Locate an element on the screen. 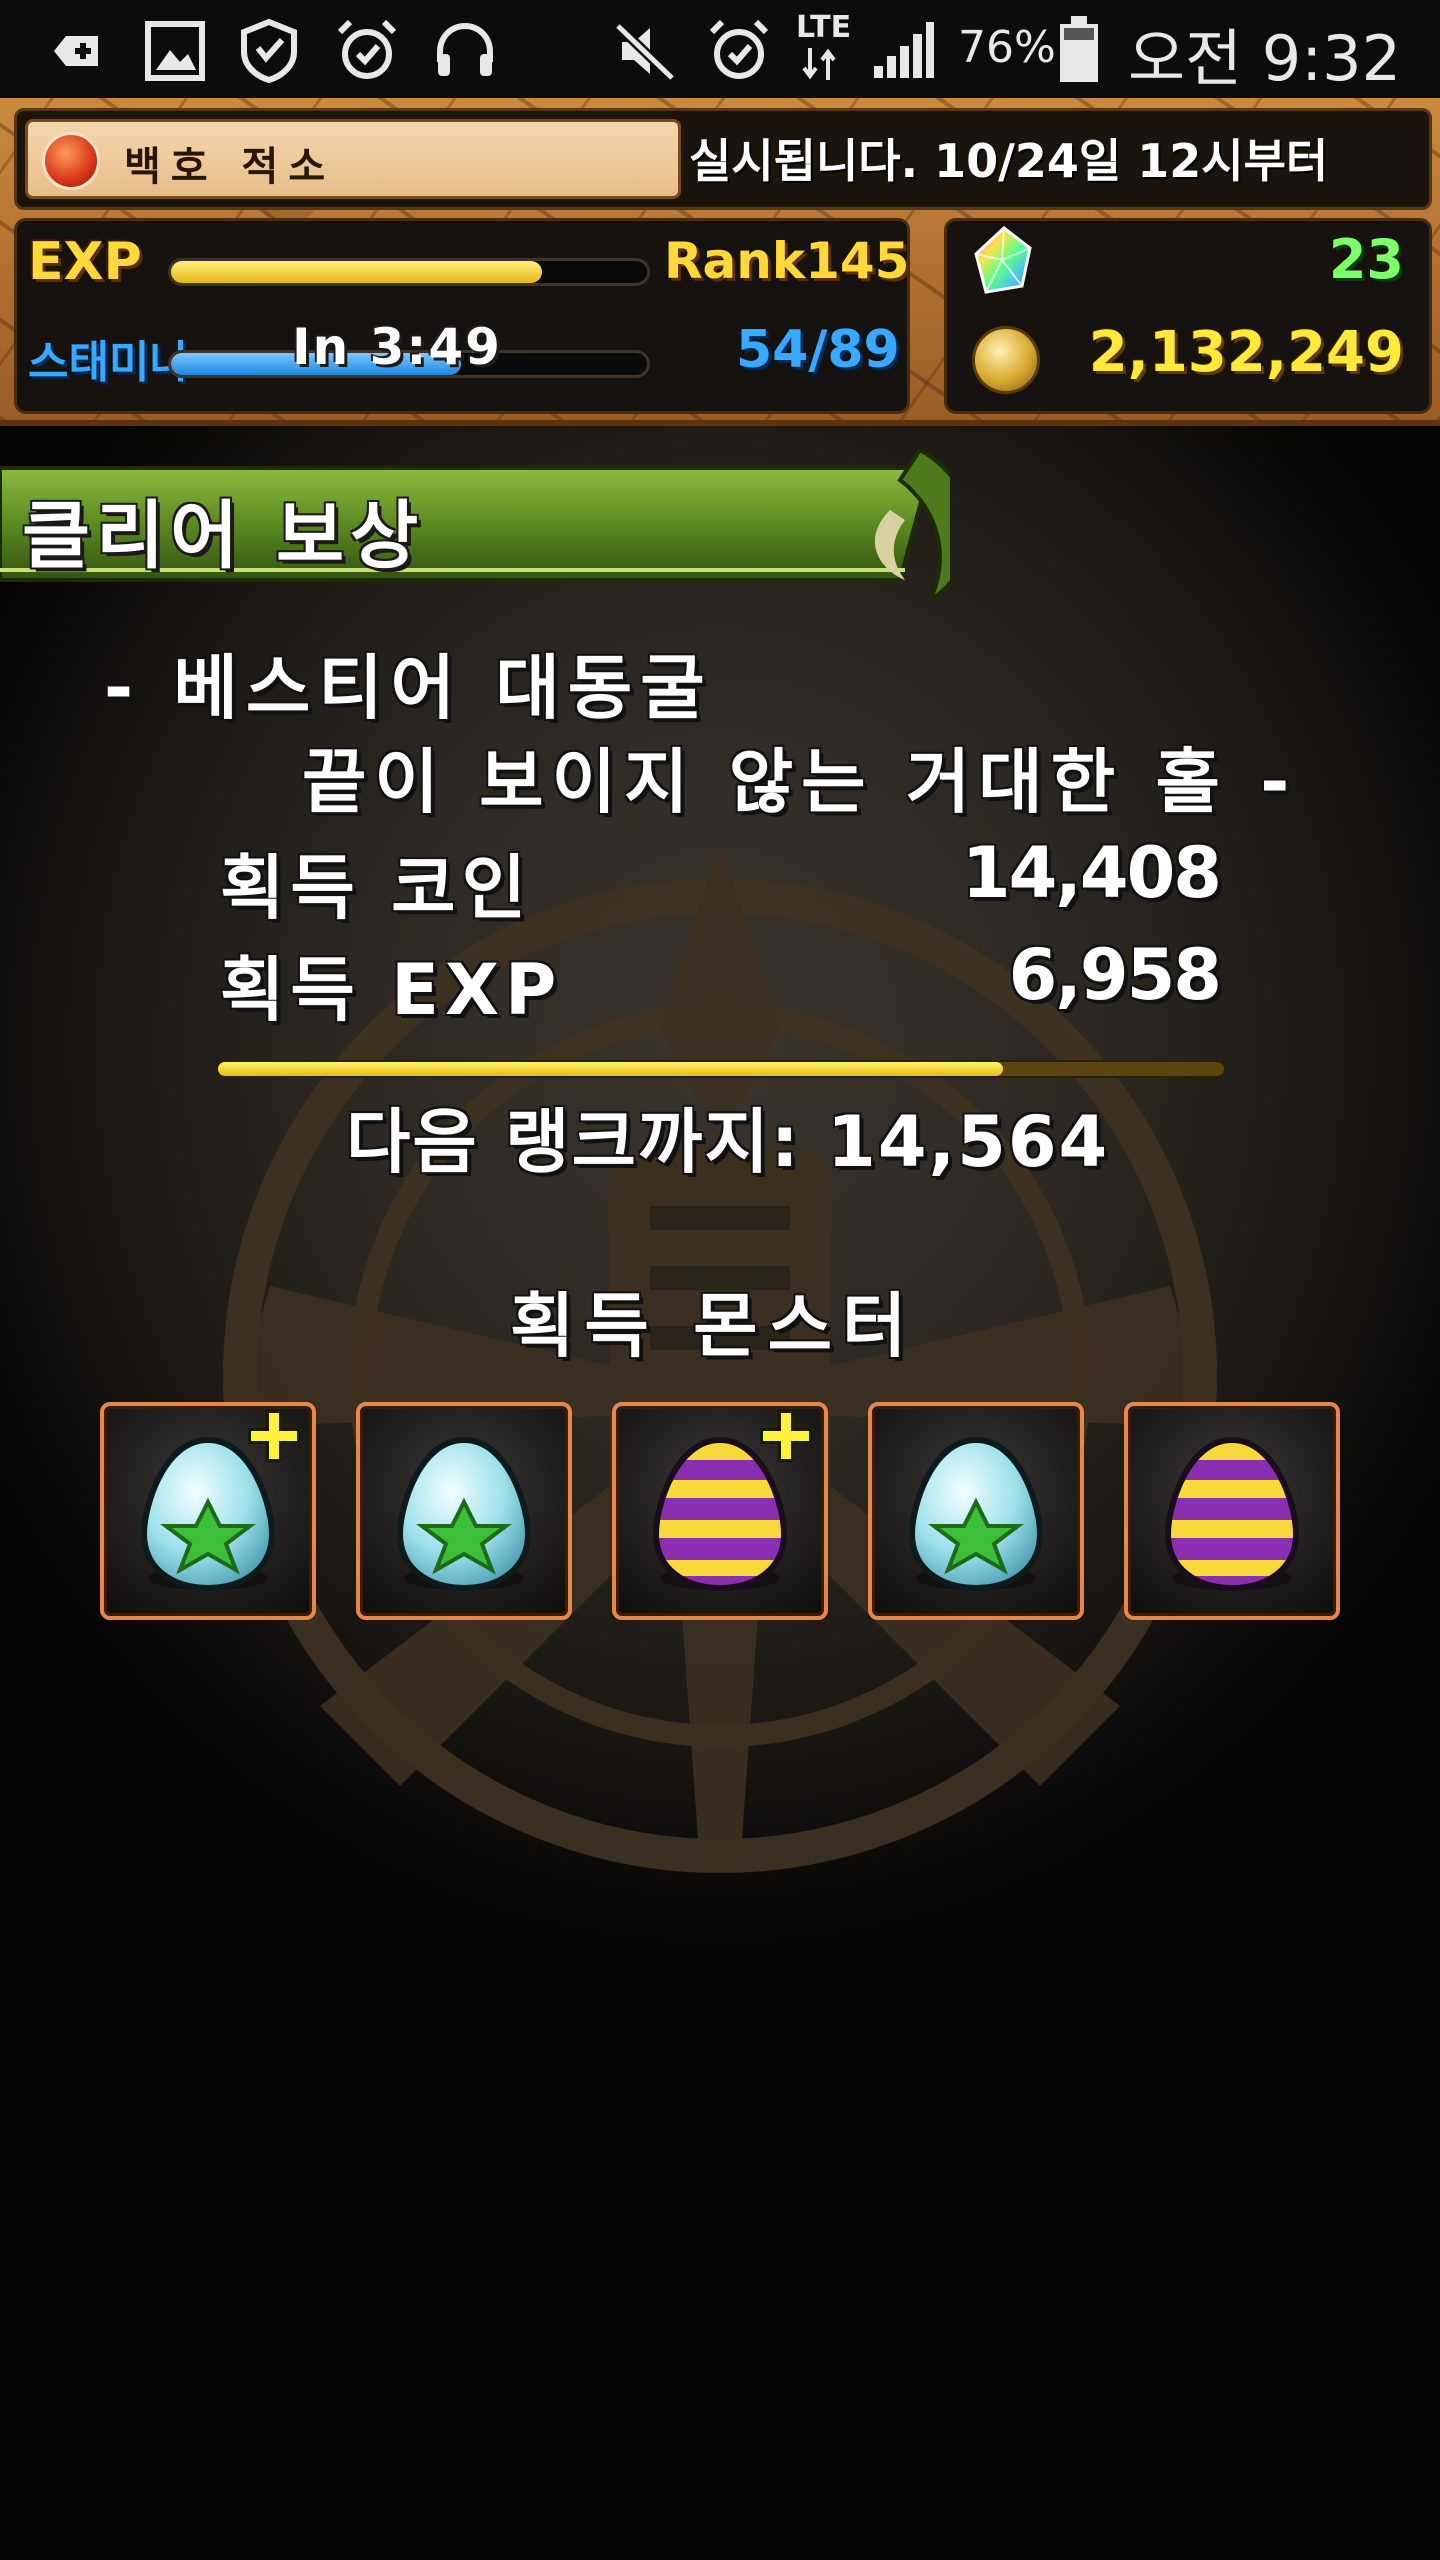 This screenshot has width=1440, height=2560. network-type: LTE is located at coordinates (824, 27).